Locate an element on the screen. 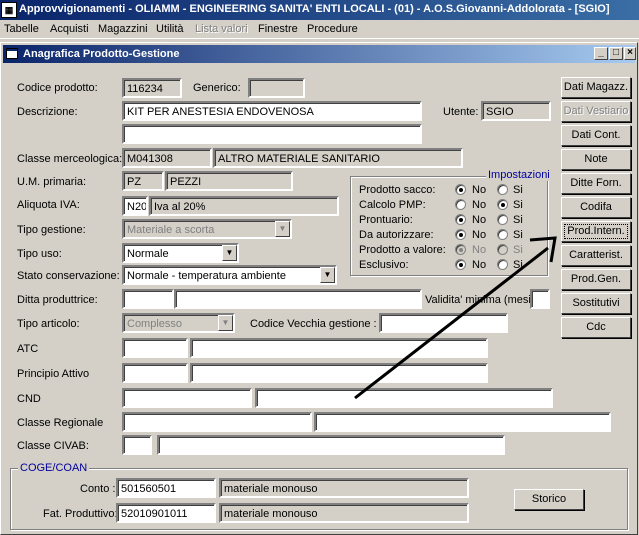  classe-regionale-label: Classe Regionale is located at coordinates (60, 423).